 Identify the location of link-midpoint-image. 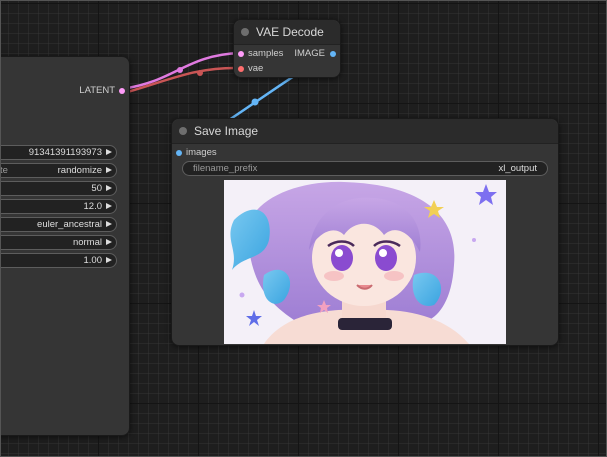
(255, 102).